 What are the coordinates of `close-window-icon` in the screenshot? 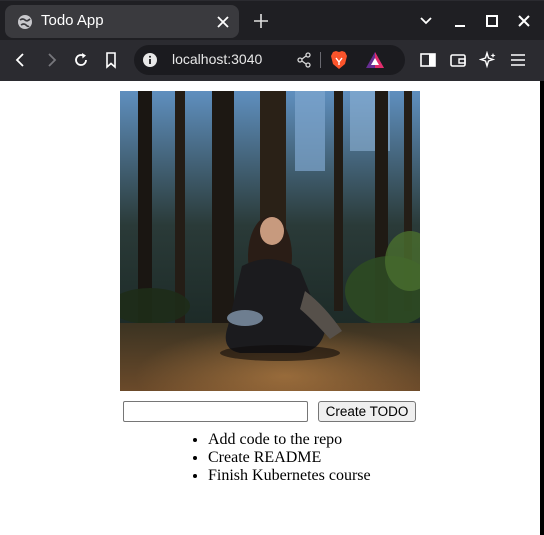 It's located at (524, 21).